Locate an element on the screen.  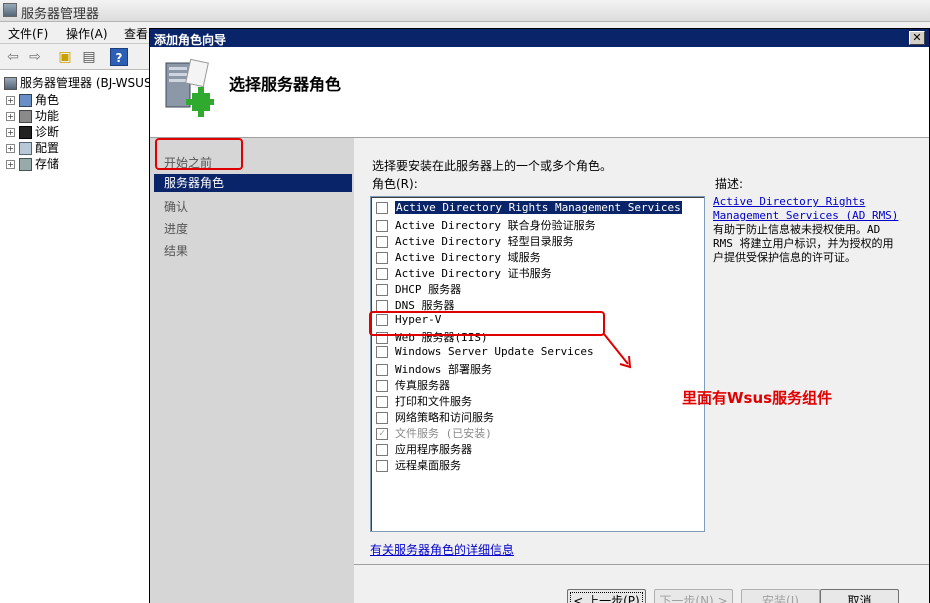
wizard-titlebar: 添加角色向导 ✕ is located at coordinates (539, 38).